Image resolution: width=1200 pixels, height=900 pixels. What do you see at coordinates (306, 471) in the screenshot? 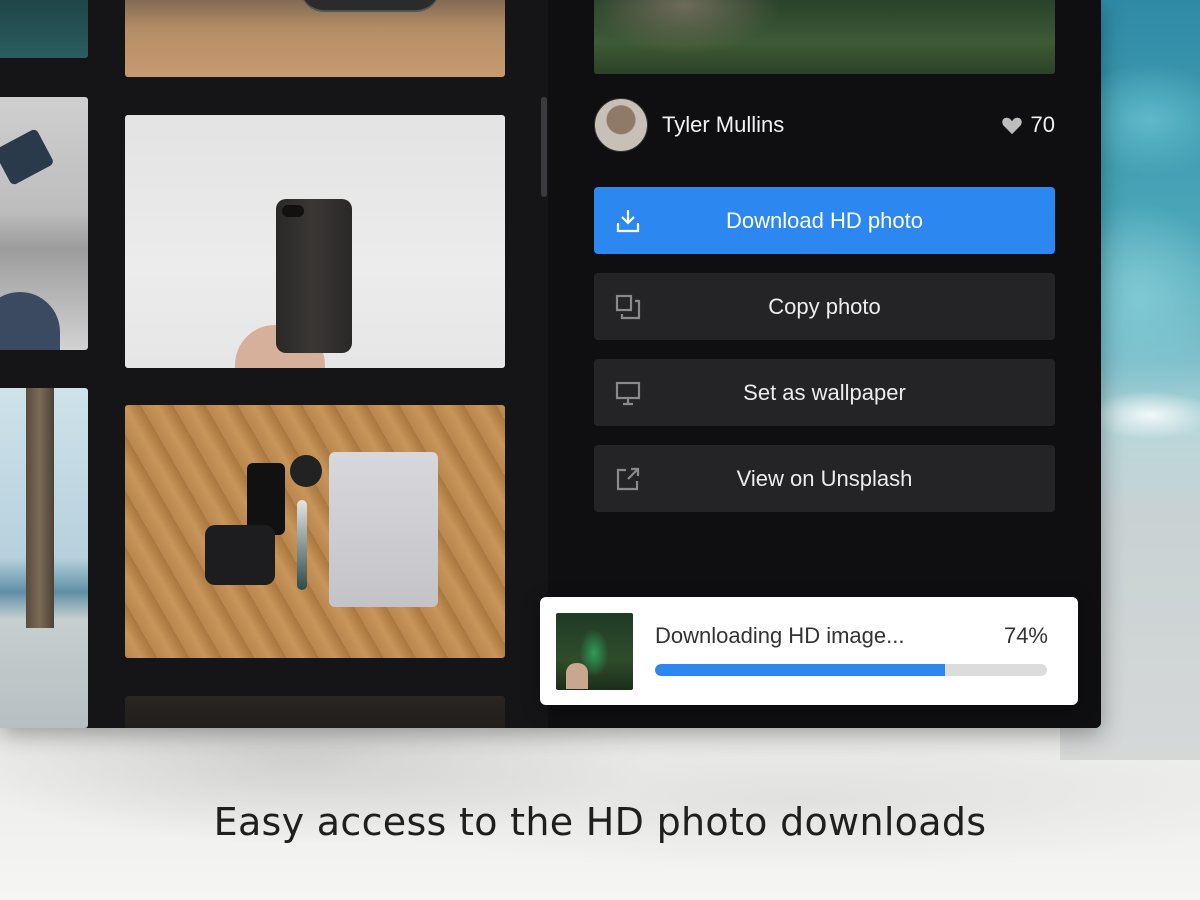
I see `lens-cap-shape` at bounding box center [306, 471].